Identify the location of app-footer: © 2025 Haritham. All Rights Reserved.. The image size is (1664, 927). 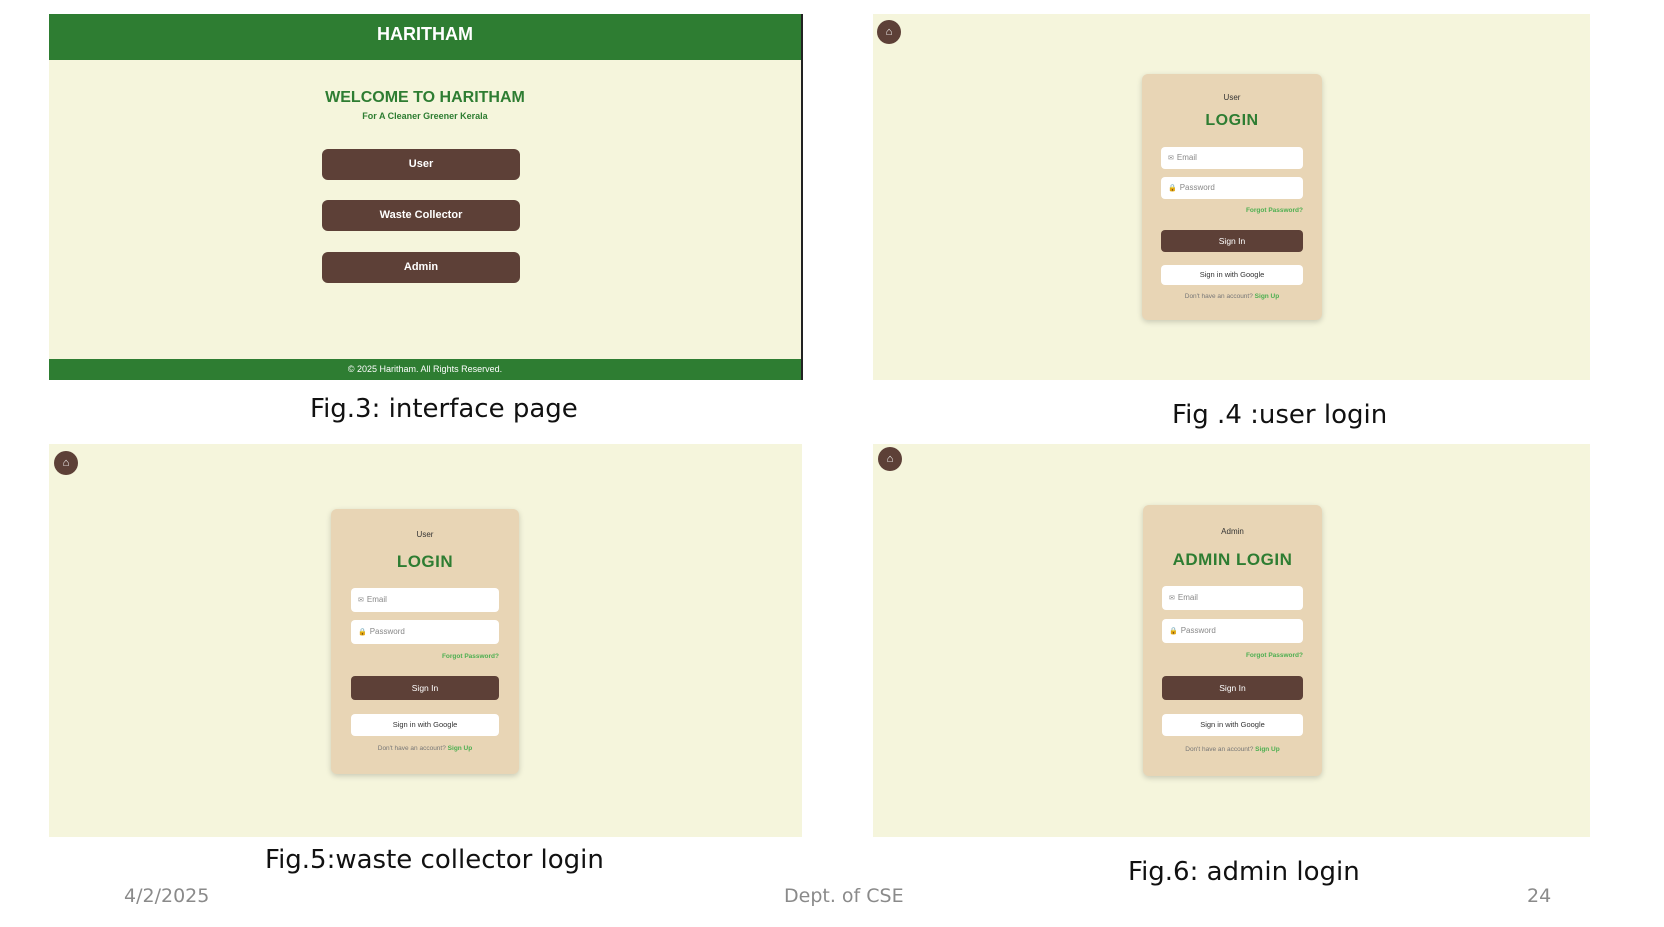
(425, 369).